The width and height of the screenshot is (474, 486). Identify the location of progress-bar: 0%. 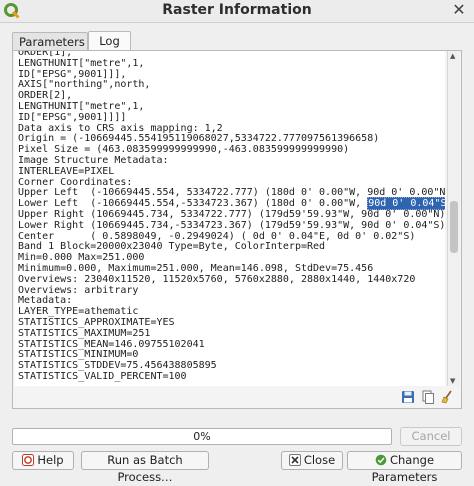
(202, 436).